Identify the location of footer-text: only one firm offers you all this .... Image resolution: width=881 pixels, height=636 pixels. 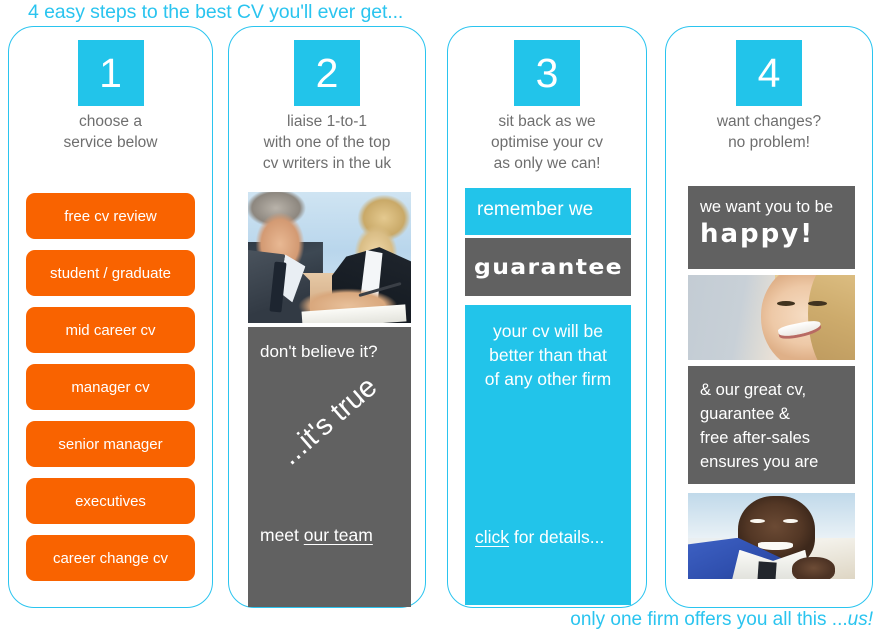
(709, 619).